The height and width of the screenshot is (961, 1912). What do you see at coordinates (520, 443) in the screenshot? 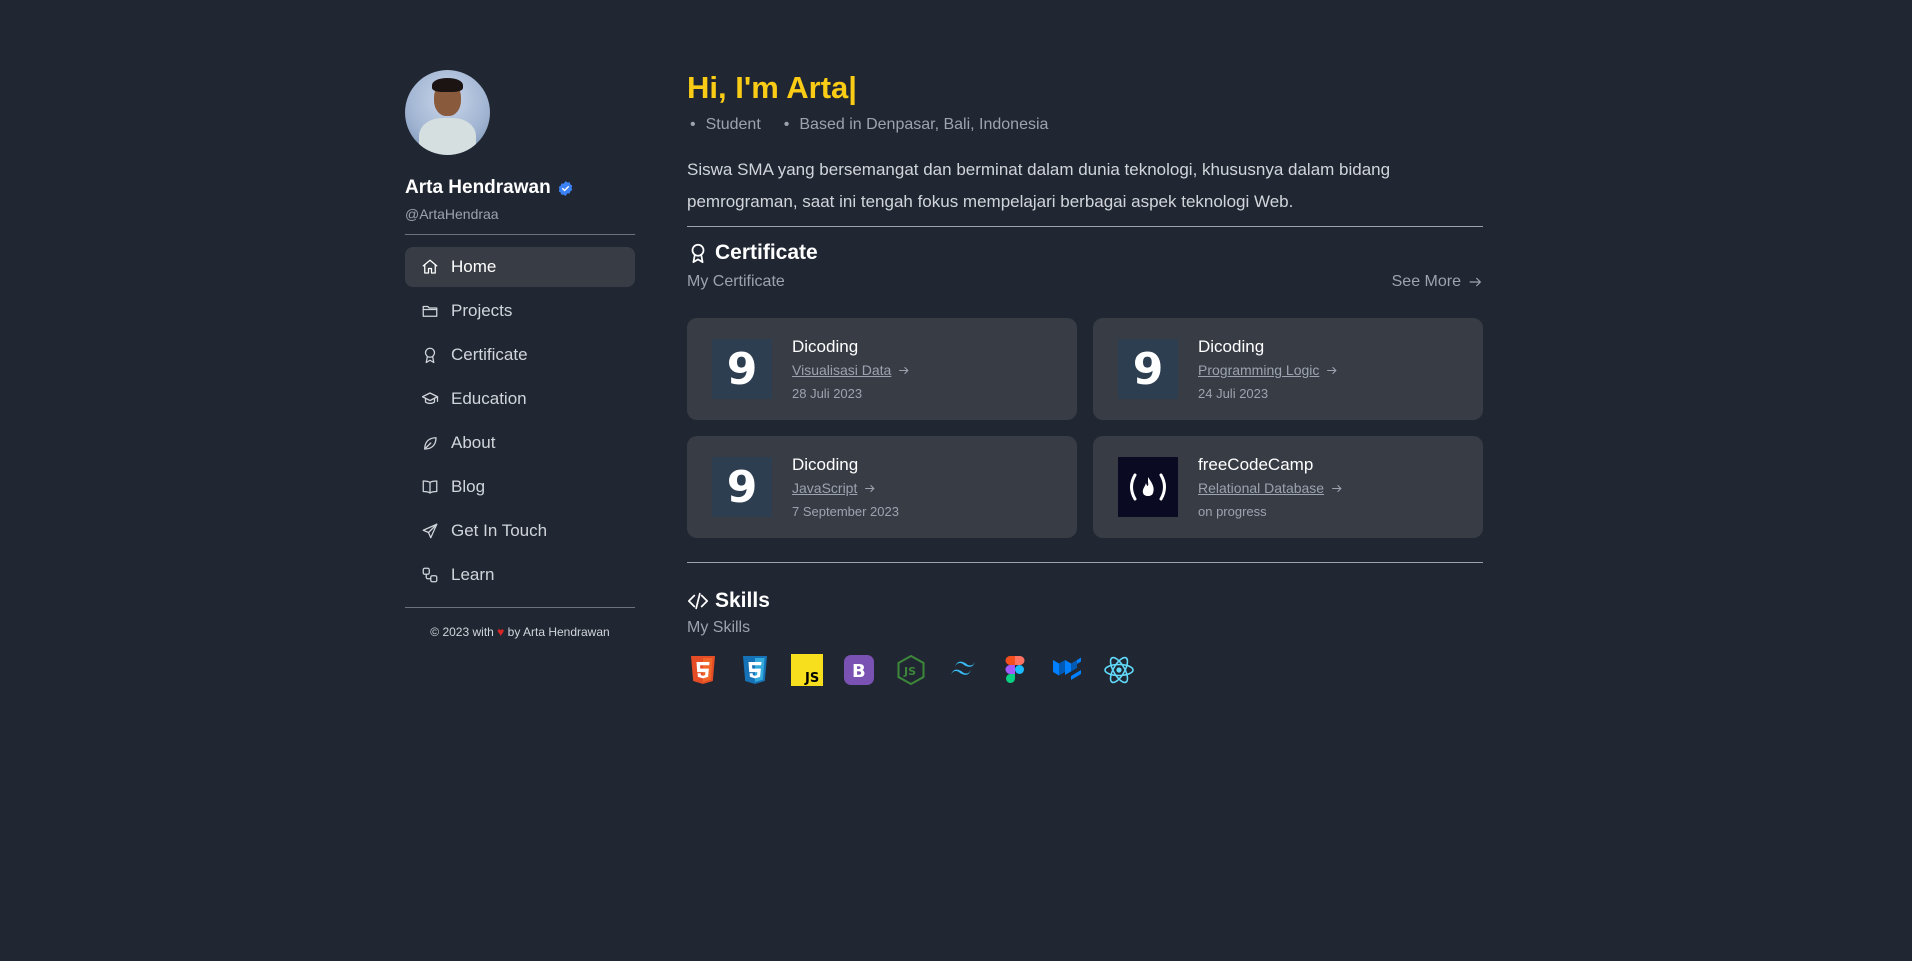
I see `sidebar-item-about: About` at bounding box center [520, 443].